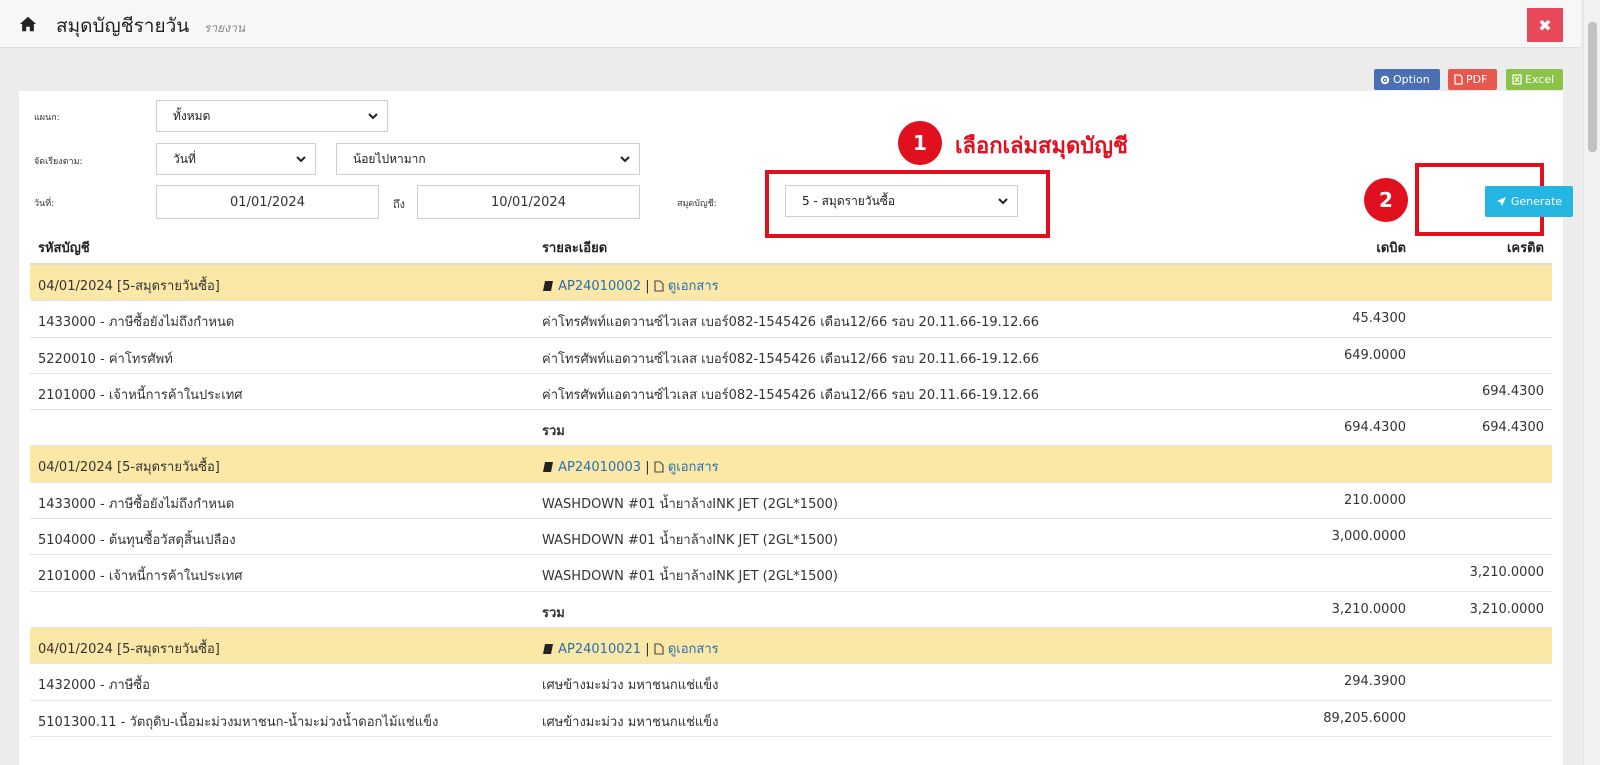  What do you see at coordinates (105, 359) in the screenshot?
I see `cell-account: 5220010 - ค่าโทรศัพท์` at bounding box center [105, 359].